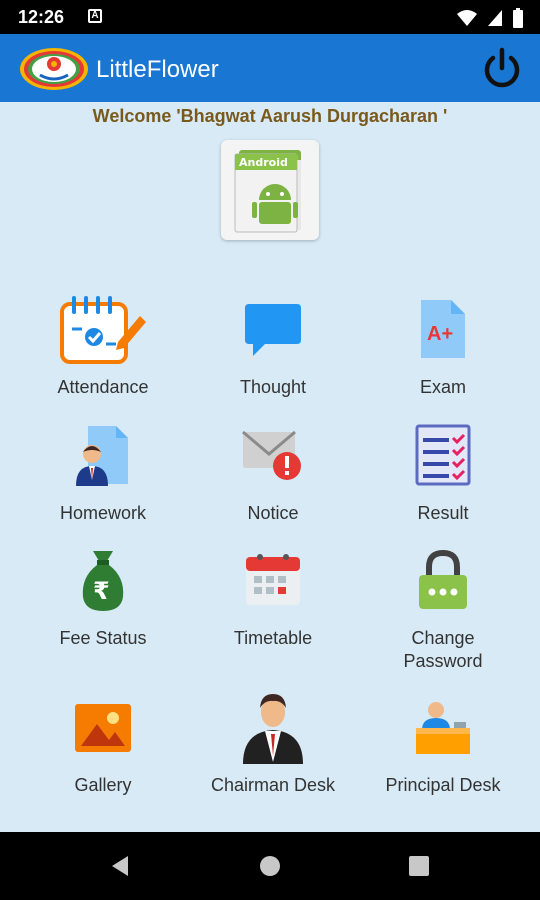  I want to click on back-icon, so click(120, 866).